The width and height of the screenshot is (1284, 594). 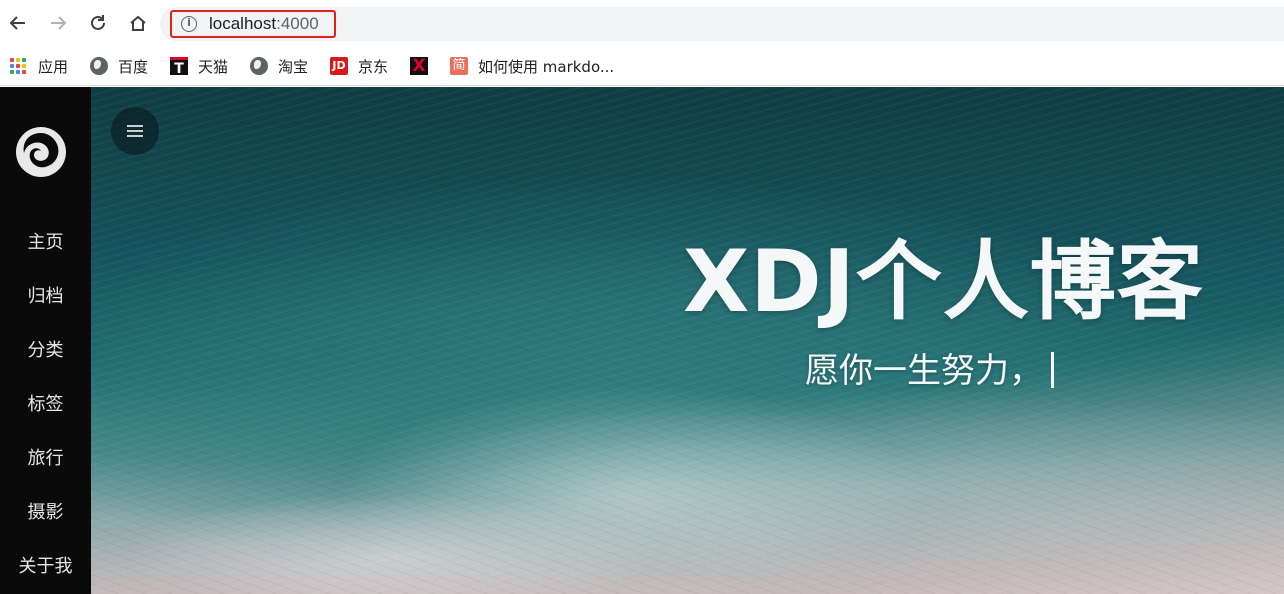 I want to click on sidebar-item-about: 关于我, so click(x=45, y=566).